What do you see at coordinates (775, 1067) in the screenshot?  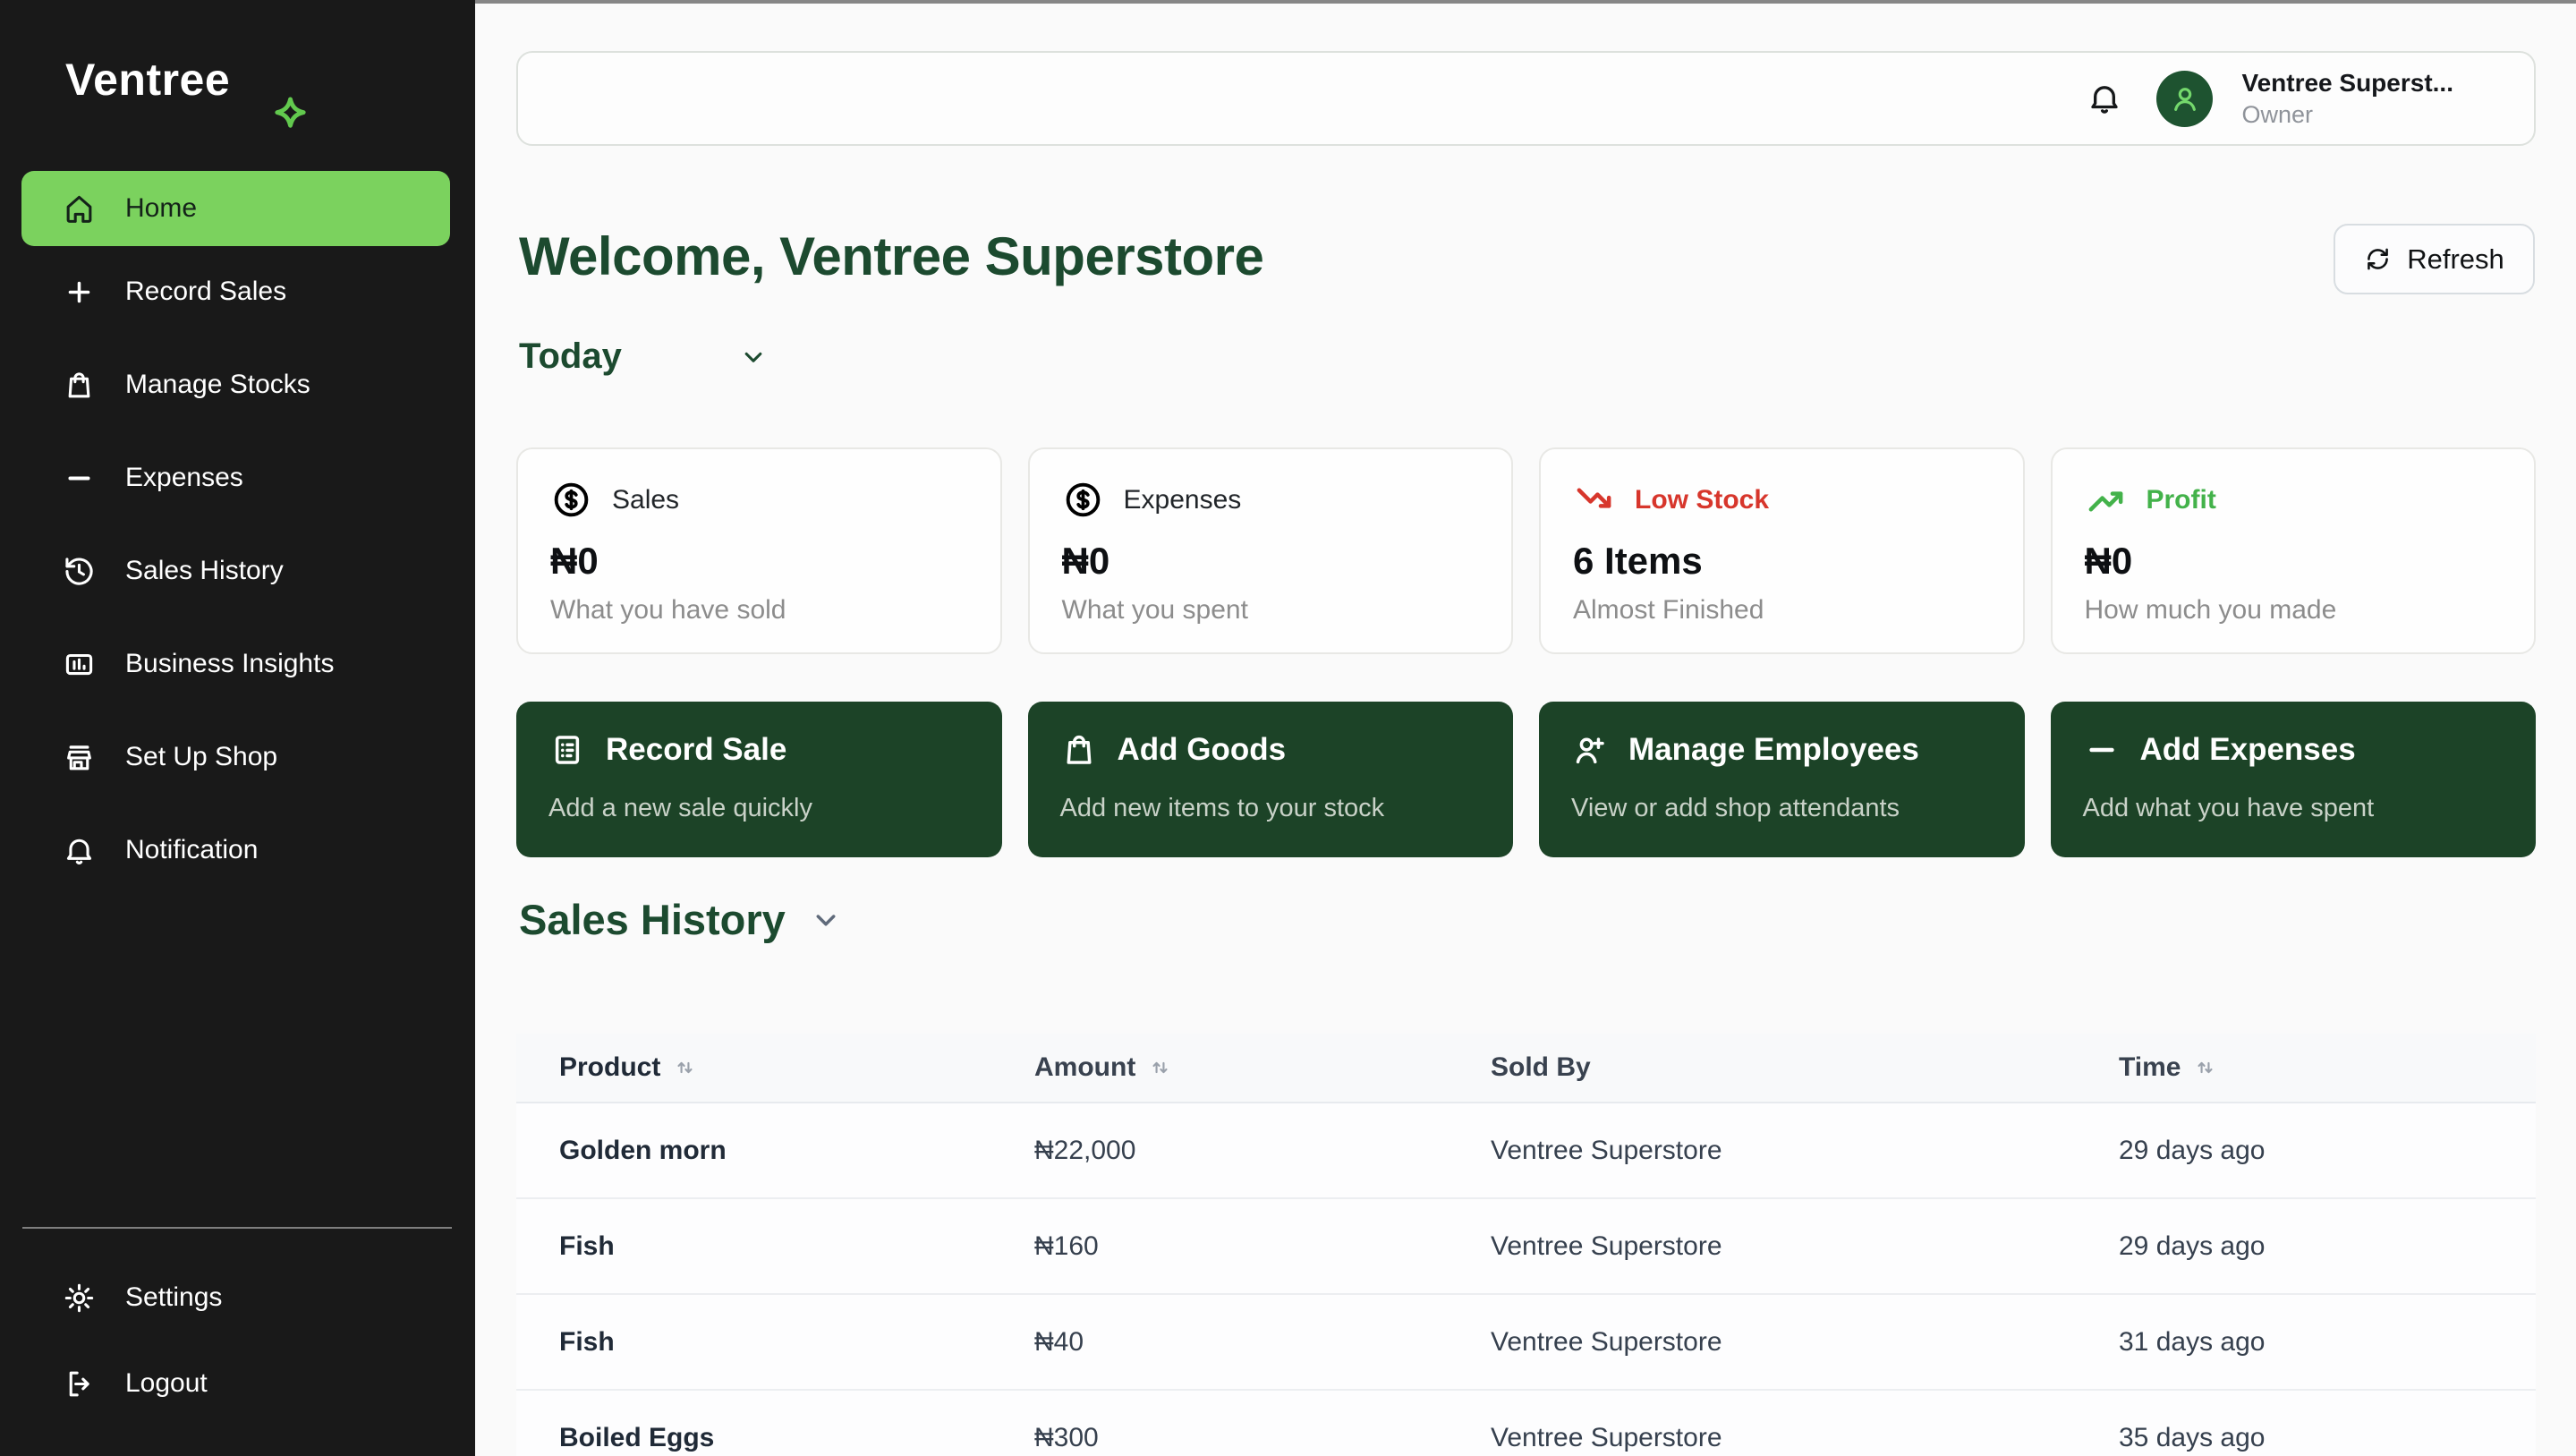 I see `column-header-product: Product` at bounding box center [775, 1067].